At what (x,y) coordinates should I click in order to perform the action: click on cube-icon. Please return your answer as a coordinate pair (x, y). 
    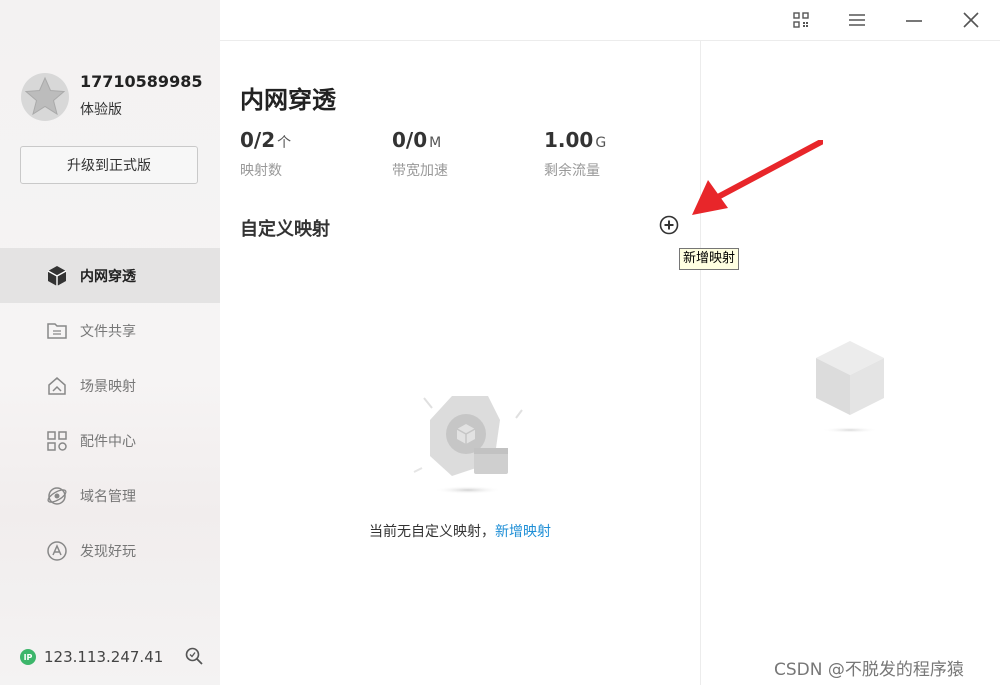
    Looking at the image, I should click on (57, 276).